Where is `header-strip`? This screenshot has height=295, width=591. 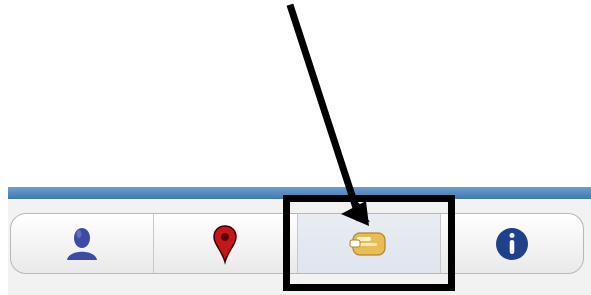 header-strip is located at coordinates (299, 193).